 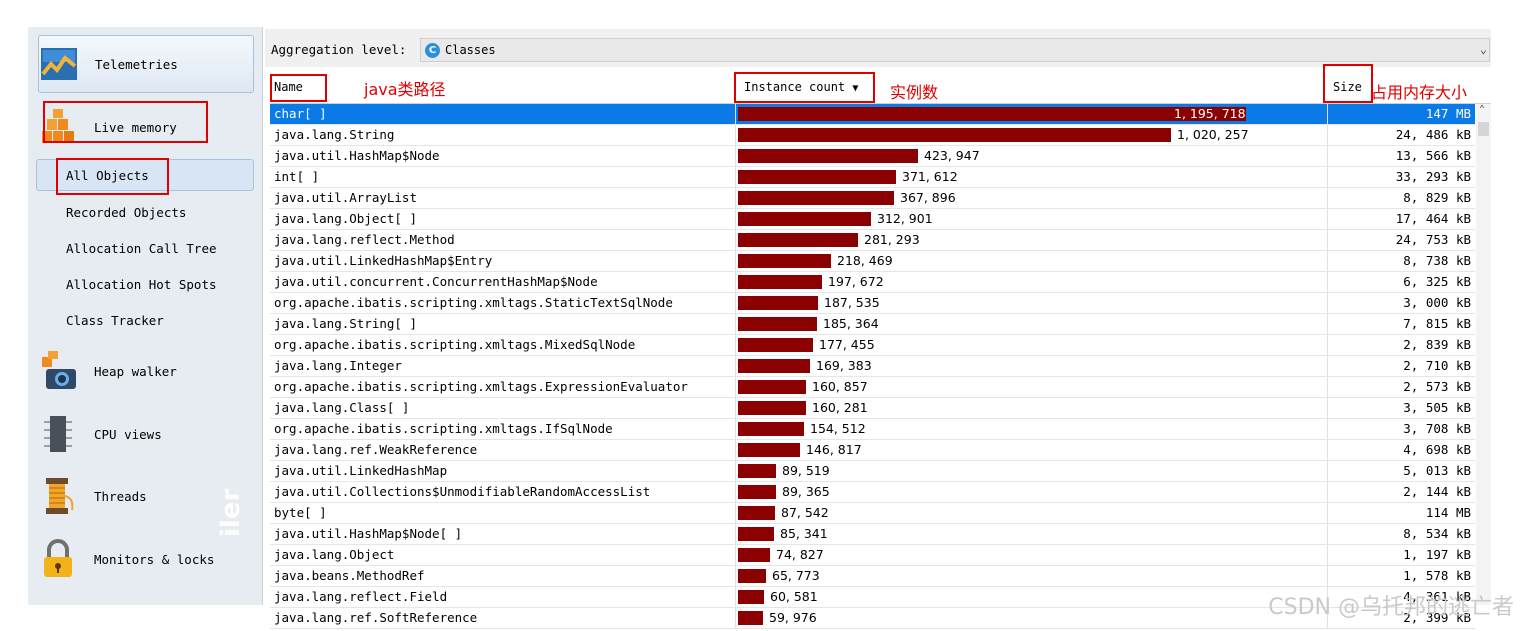 I want to click on class-name-cell: byte[ ], so click(x=300, y=512).